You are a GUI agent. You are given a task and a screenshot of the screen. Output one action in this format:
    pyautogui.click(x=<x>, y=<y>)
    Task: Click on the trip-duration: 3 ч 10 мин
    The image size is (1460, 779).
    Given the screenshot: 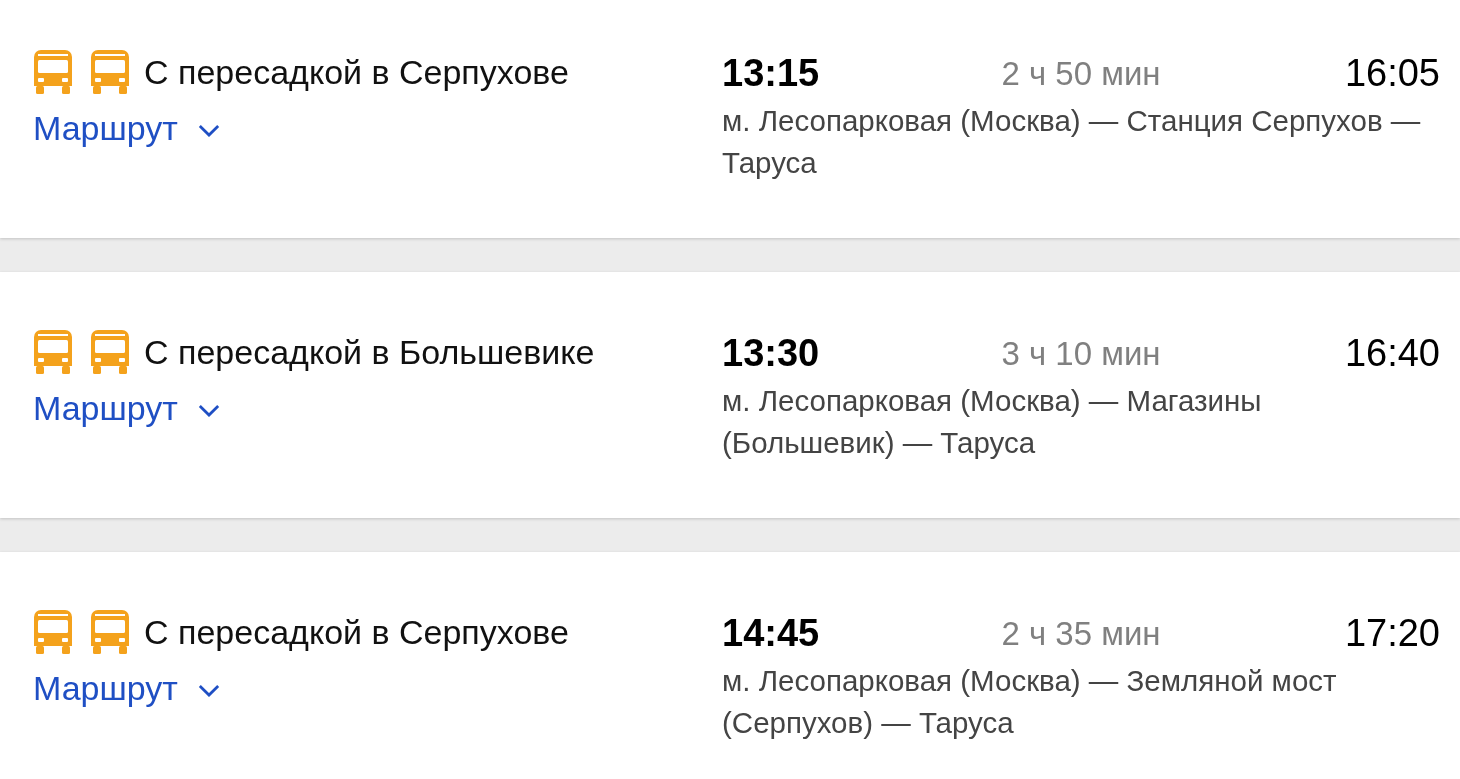 What is the action you would take?
    pyautogui.click(x=1081, y=353)
    